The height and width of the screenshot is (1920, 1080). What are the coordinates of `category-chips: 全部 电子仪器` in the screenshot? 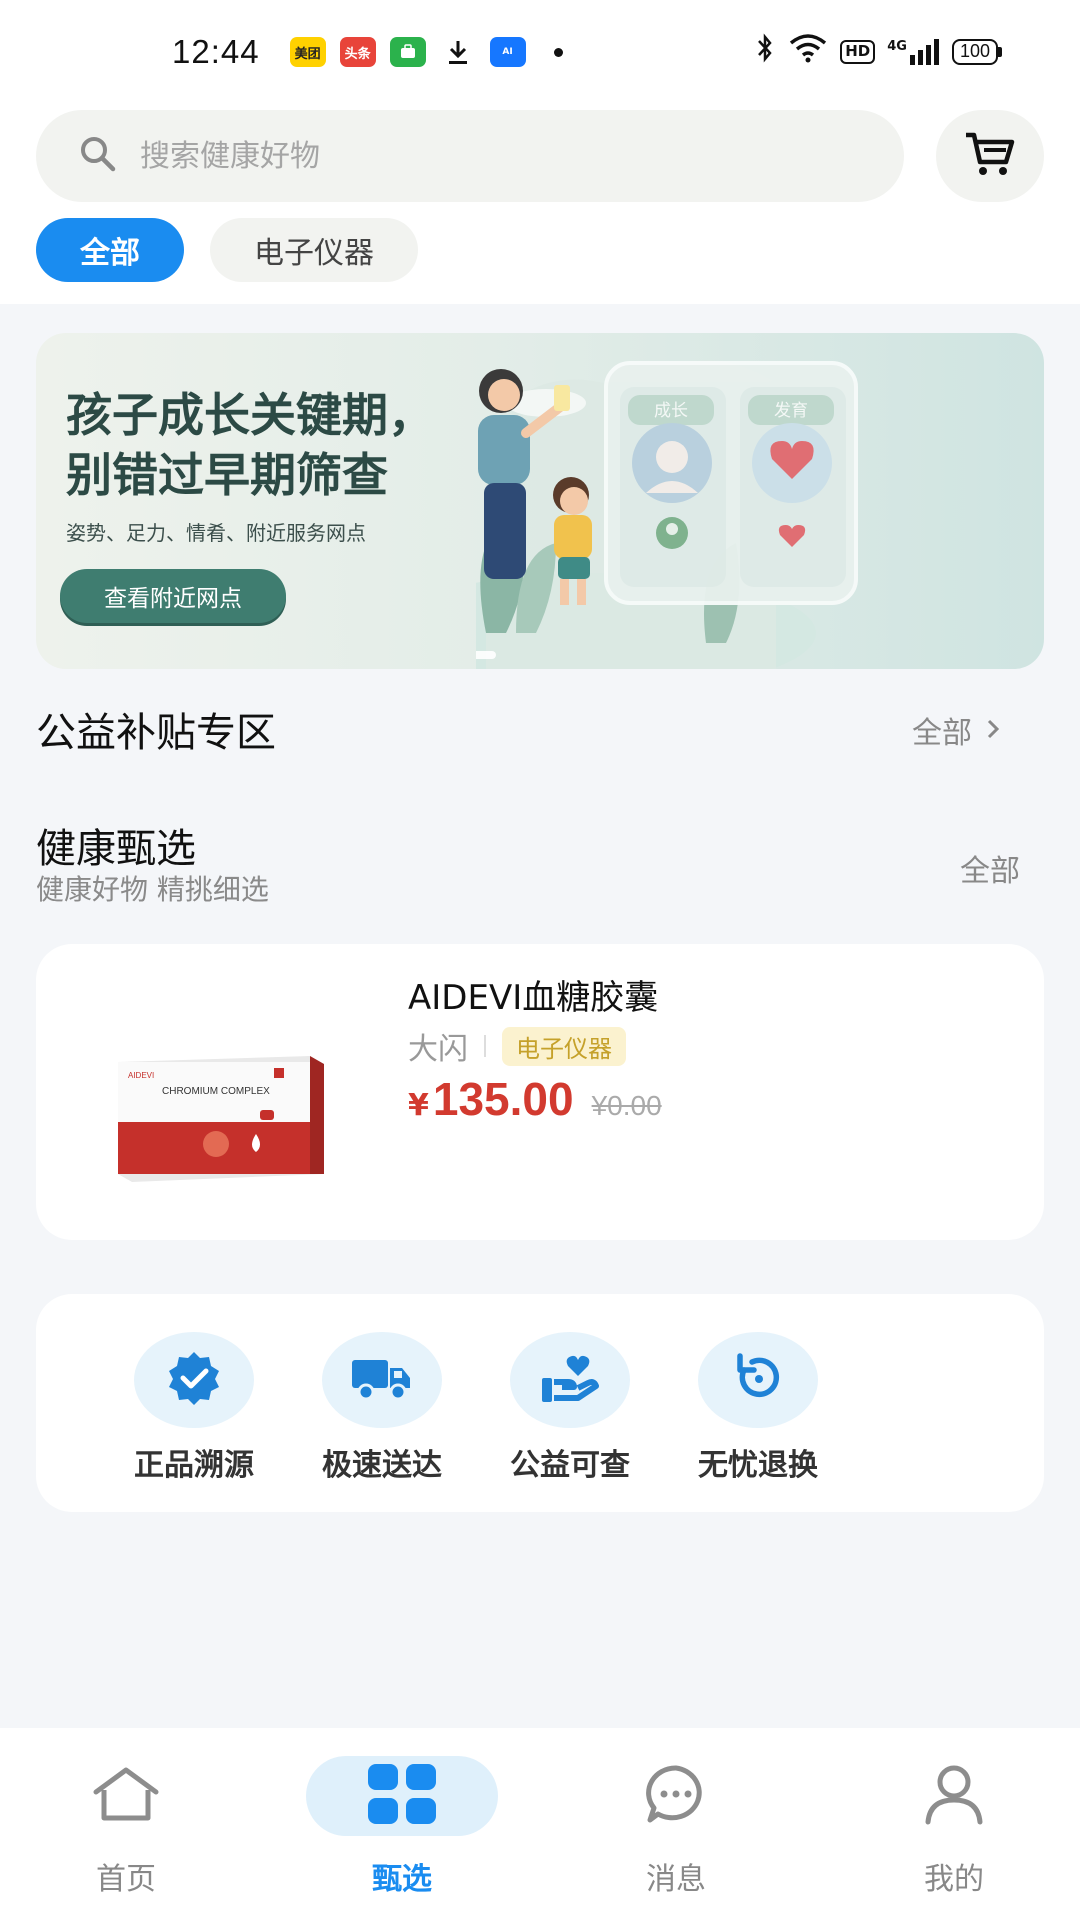 It's located at (227, 250).